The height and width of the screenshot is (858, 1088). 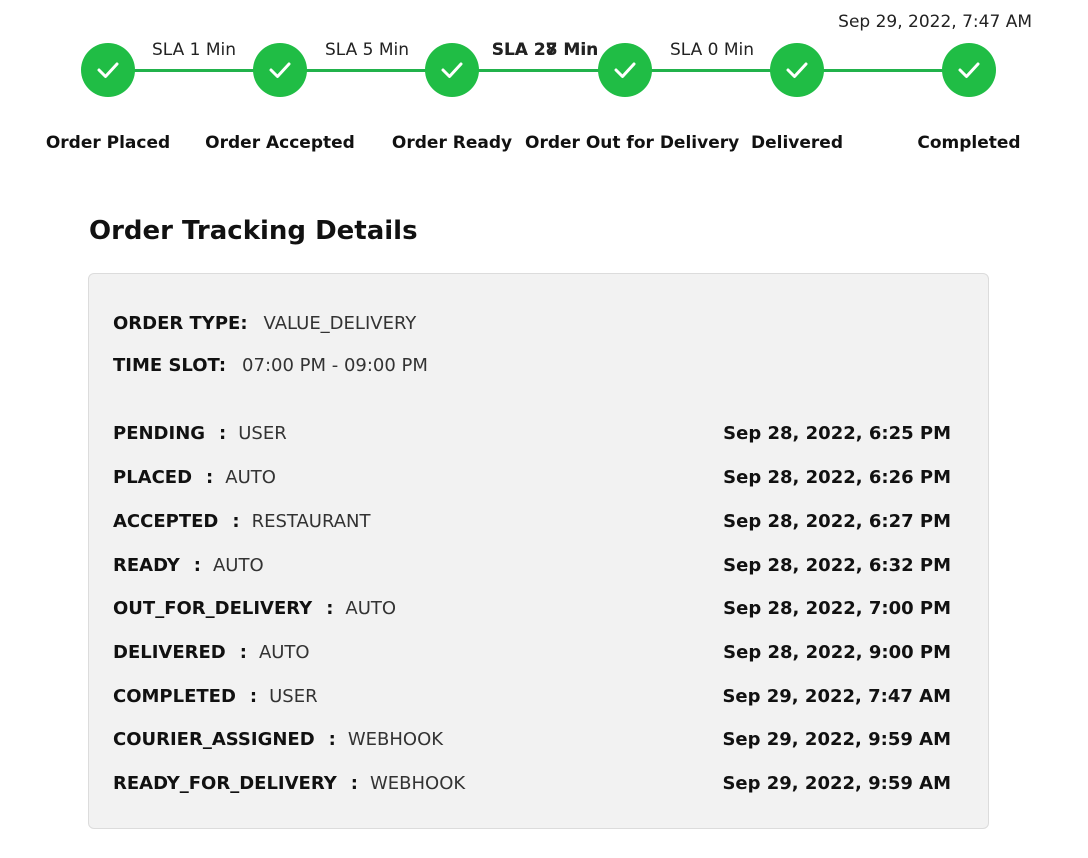 I want to click on time-slot-row: TIME SLOT: 07:00 PM - 09:00 PM, so click(x=270, y=365).